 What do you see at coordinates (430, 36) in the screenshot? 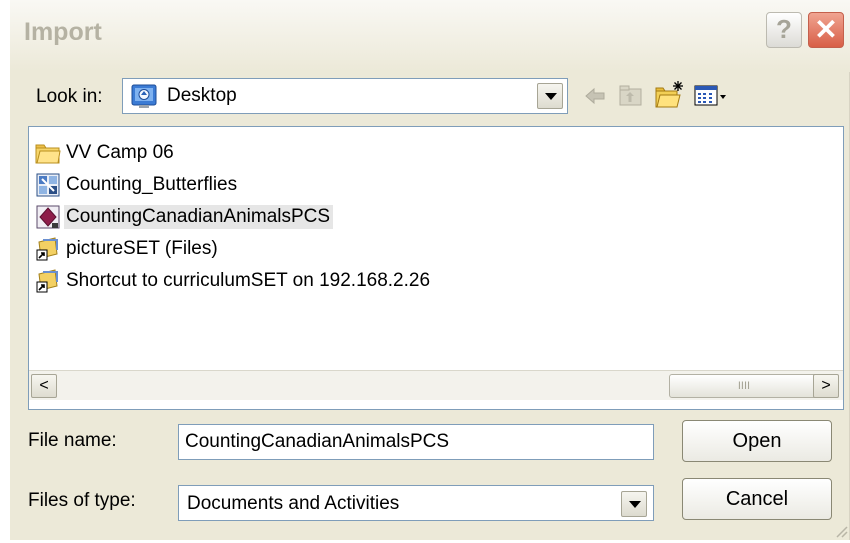
I see `title-bar: Import ? ✕` at bounding box center [430, 36].